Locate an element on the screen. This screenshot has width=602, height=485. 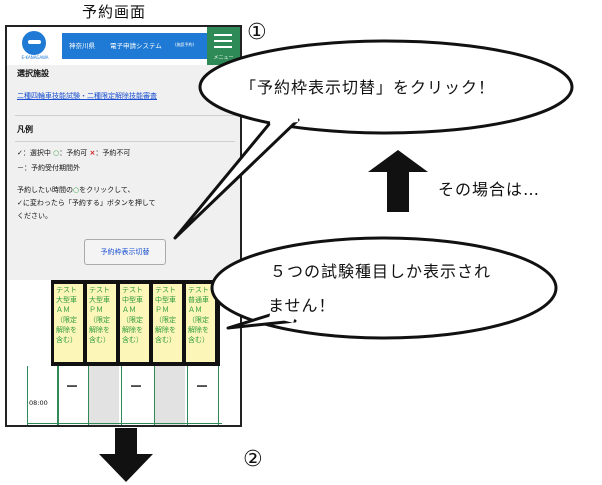
step-number-1: ① is located at coordinates (257, 32).